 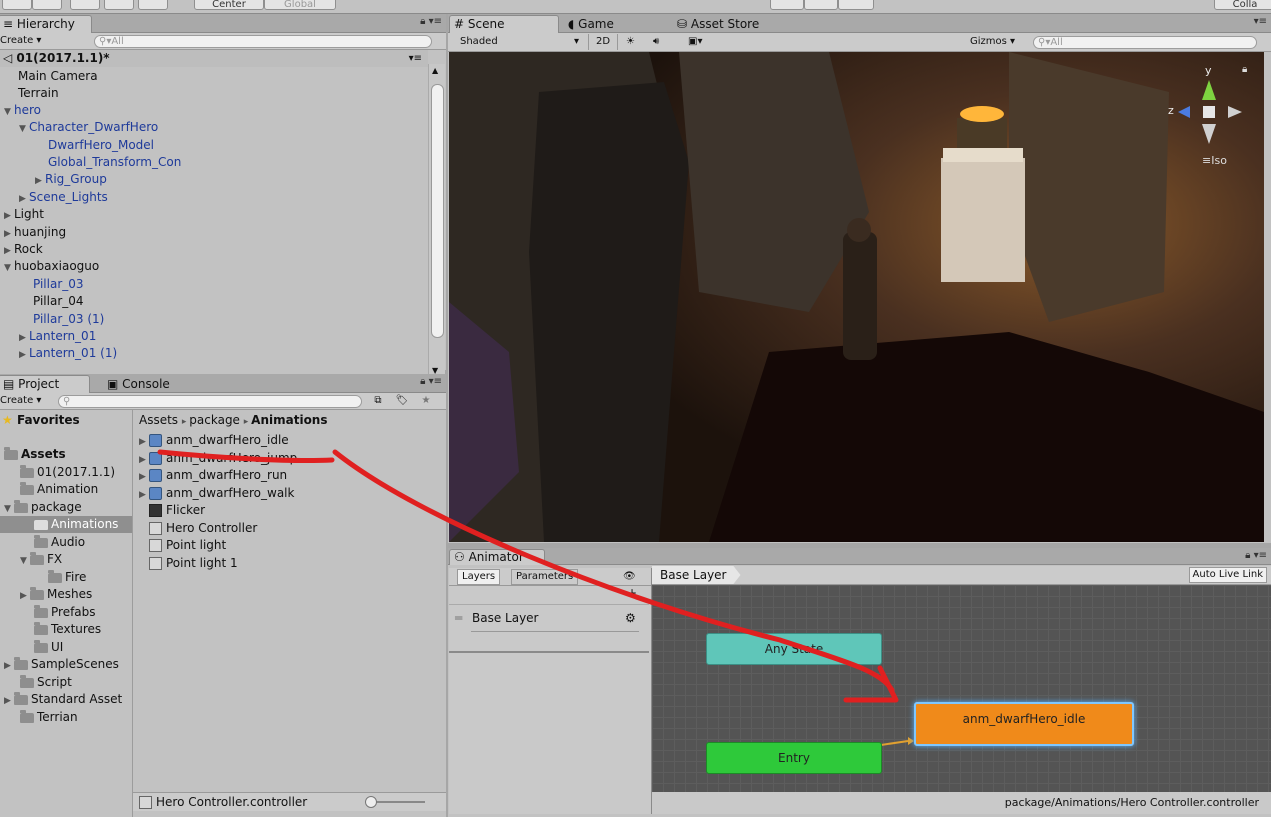 I want to click on folder-item: Prefabs, so click(x=65, y=612).